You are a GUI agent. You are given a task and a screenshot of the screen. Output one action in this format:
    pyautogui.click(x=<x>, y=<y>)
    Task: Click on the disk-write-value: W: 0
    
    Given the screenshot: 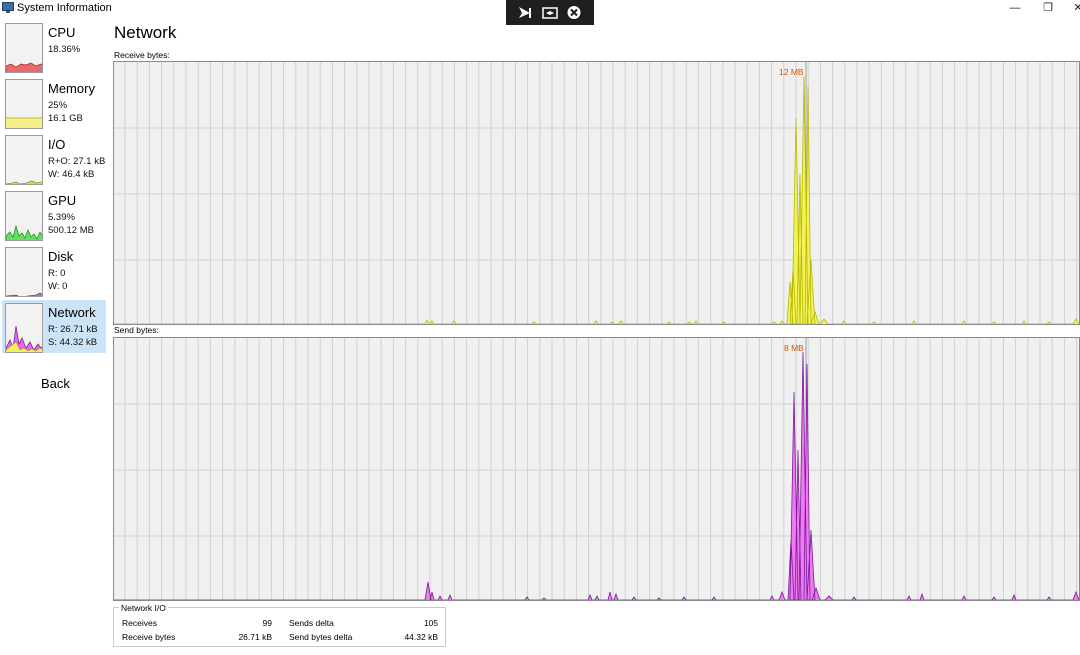 What is the action you would take?
    pyautogui.click(x=58, y=286)
    